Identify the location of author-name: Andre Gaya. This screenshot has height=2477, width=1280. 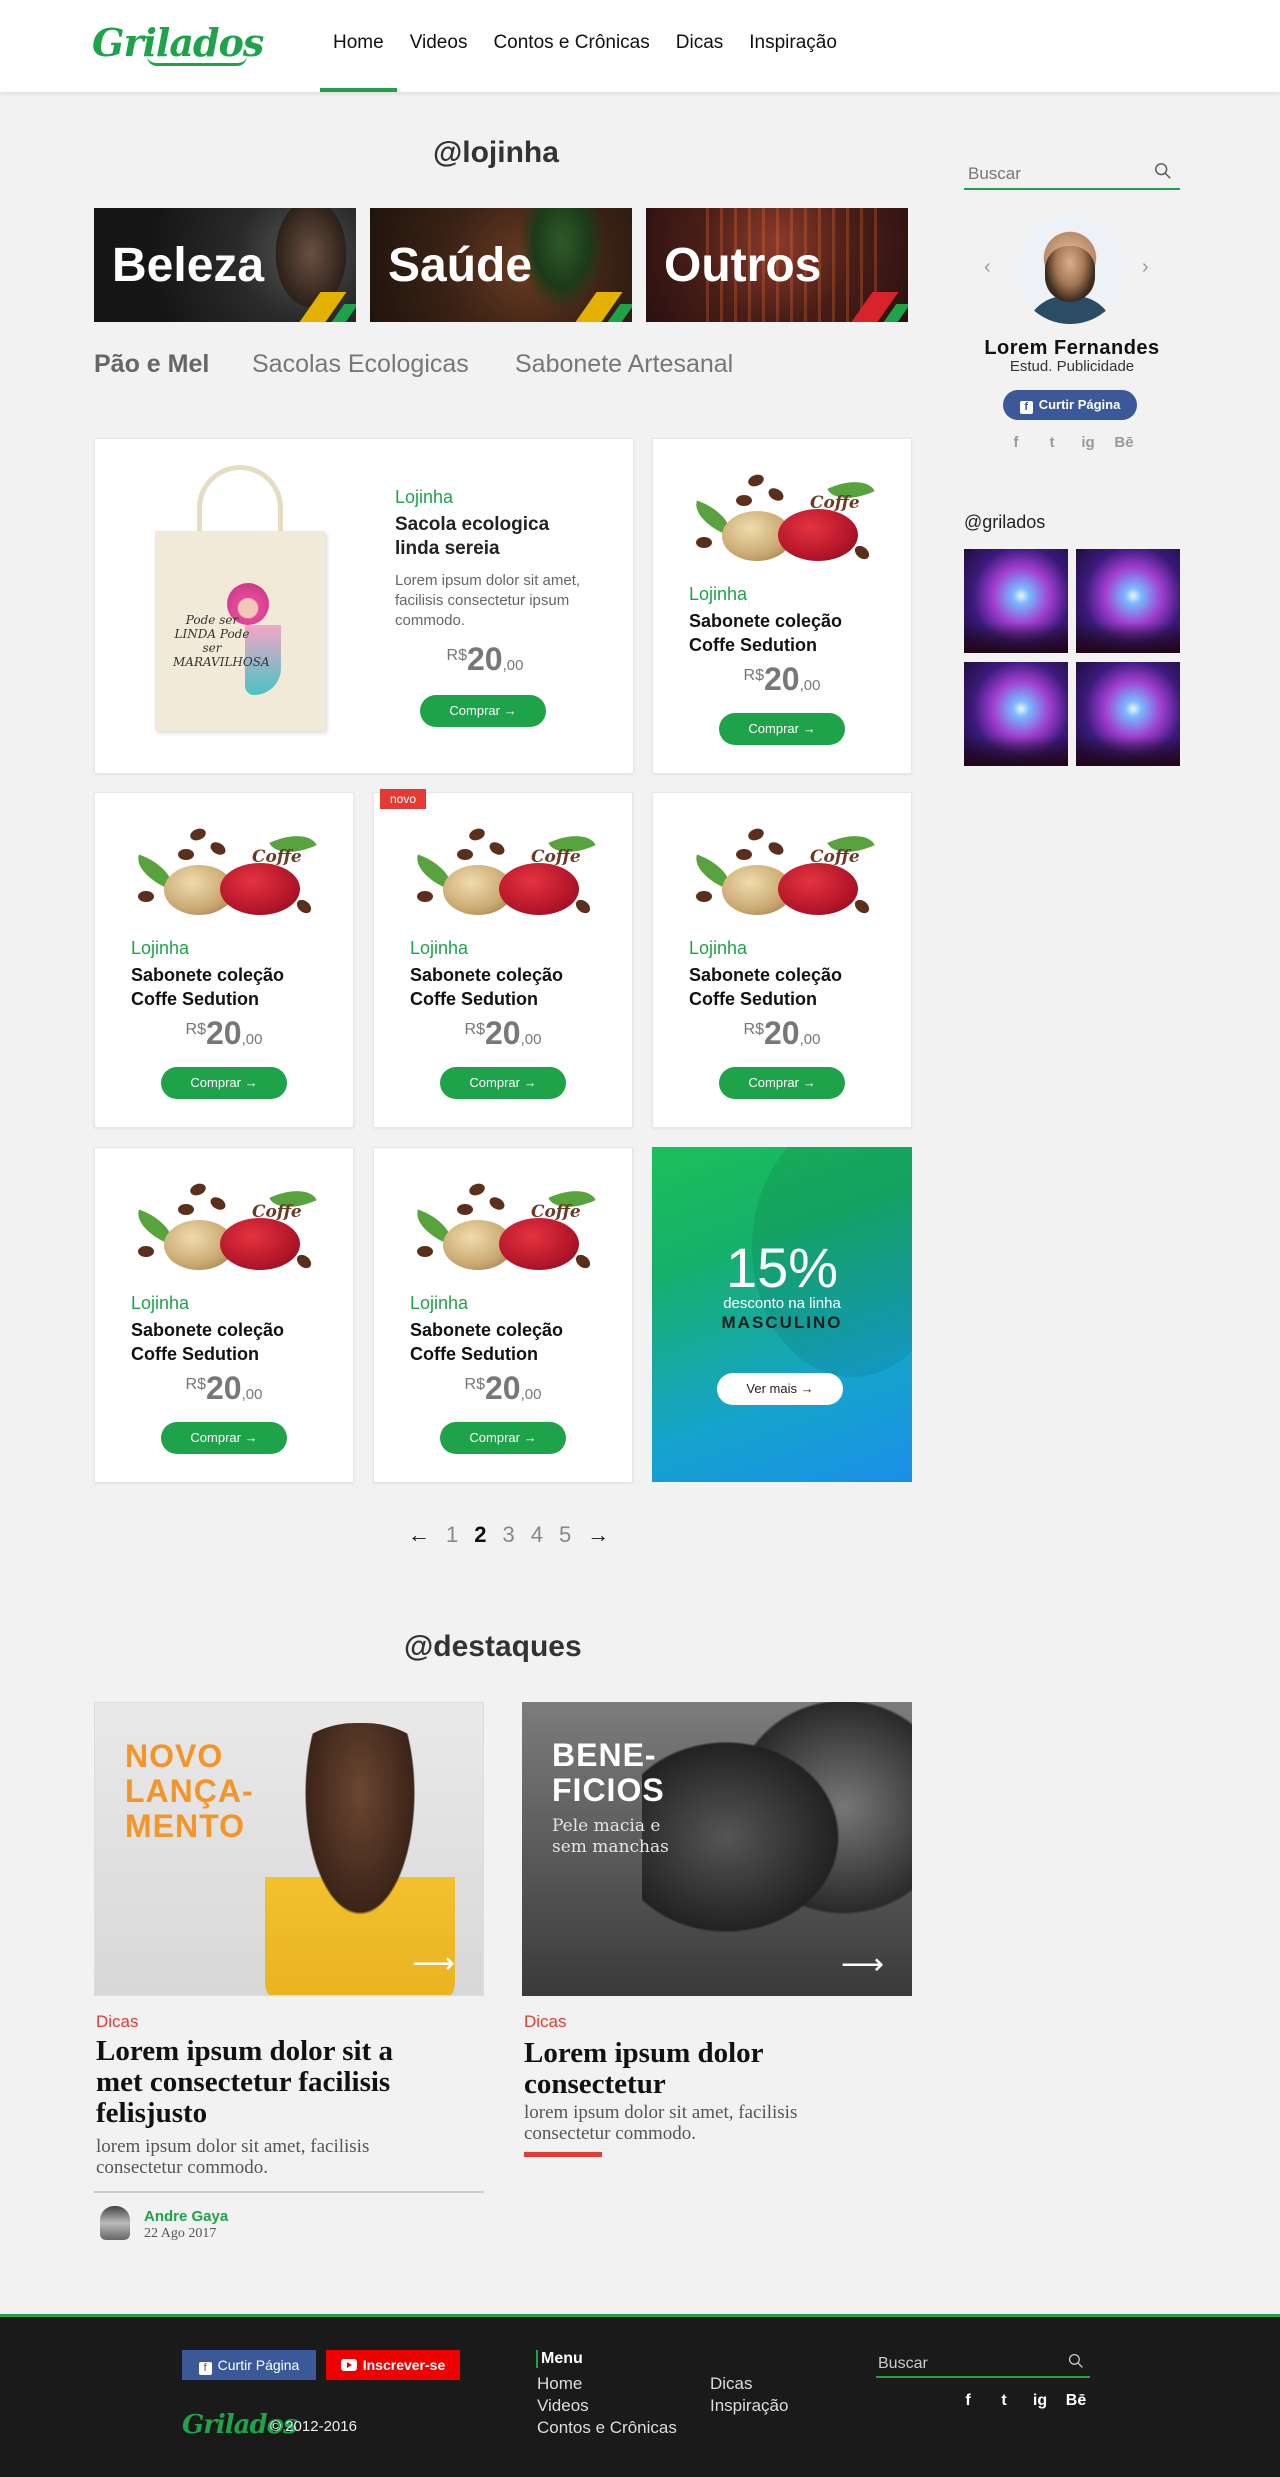
(186, 2216).